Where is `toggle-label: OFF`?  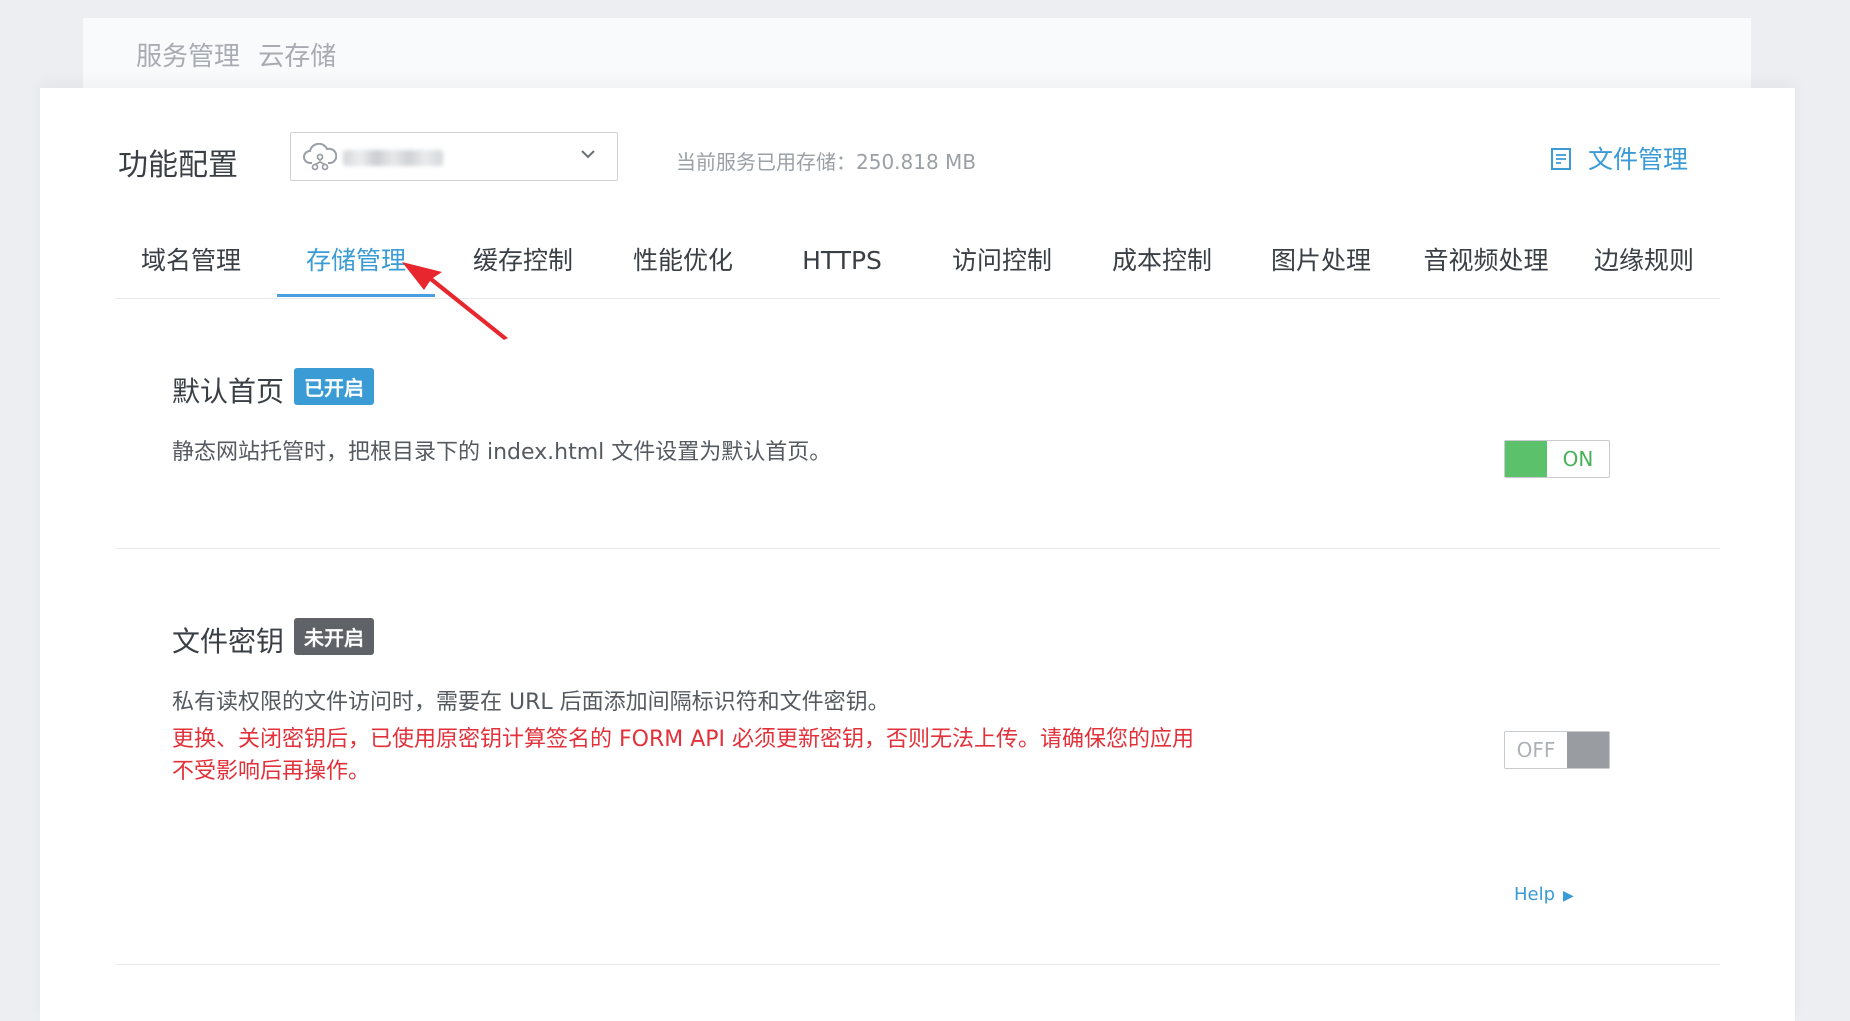 toggle-label: OFF is located at coordinates (1536, 750).